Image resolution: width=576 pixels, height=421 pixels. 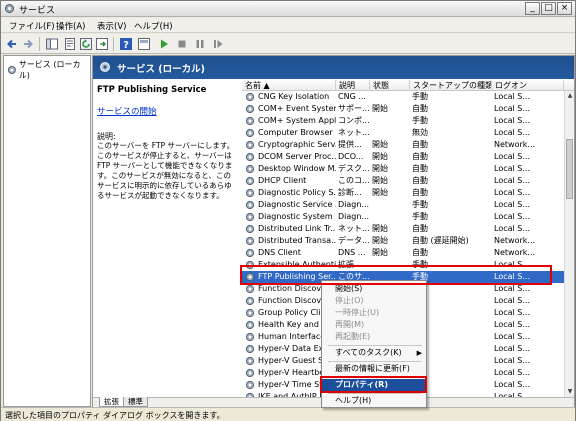 What do you see at coordinates (200, 44) in the screenshot?
I see `pause-service-icon` at bounding box center [200, 44].